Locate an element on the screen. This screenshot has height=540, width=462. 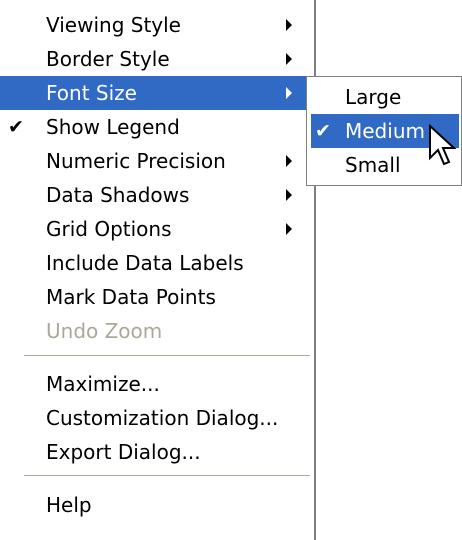
menu-item-help: Help is located at coordinates (157, 505).